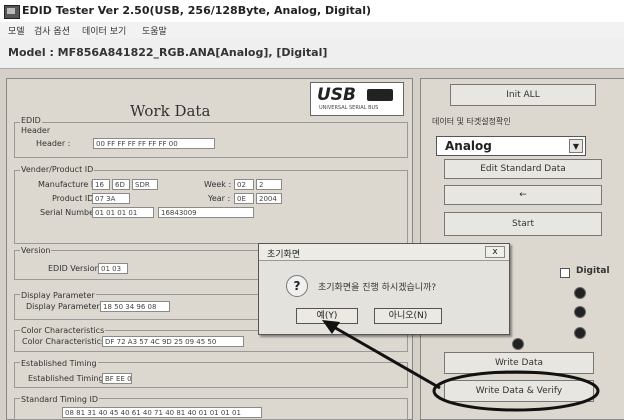  I want to click on annotation-arrow-head, so click(331, 327).